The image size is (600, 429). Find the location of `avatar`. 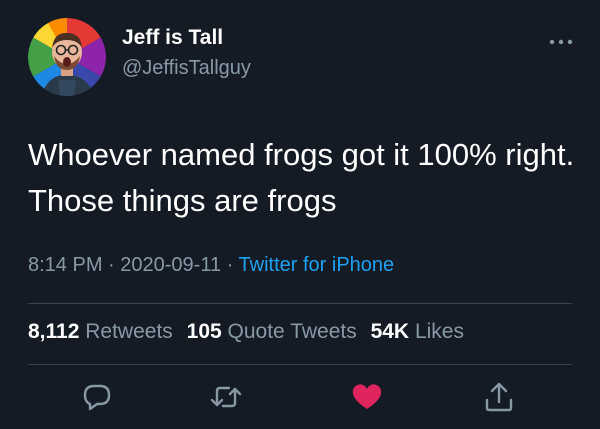

avatar is located at coordinates (67, 57).